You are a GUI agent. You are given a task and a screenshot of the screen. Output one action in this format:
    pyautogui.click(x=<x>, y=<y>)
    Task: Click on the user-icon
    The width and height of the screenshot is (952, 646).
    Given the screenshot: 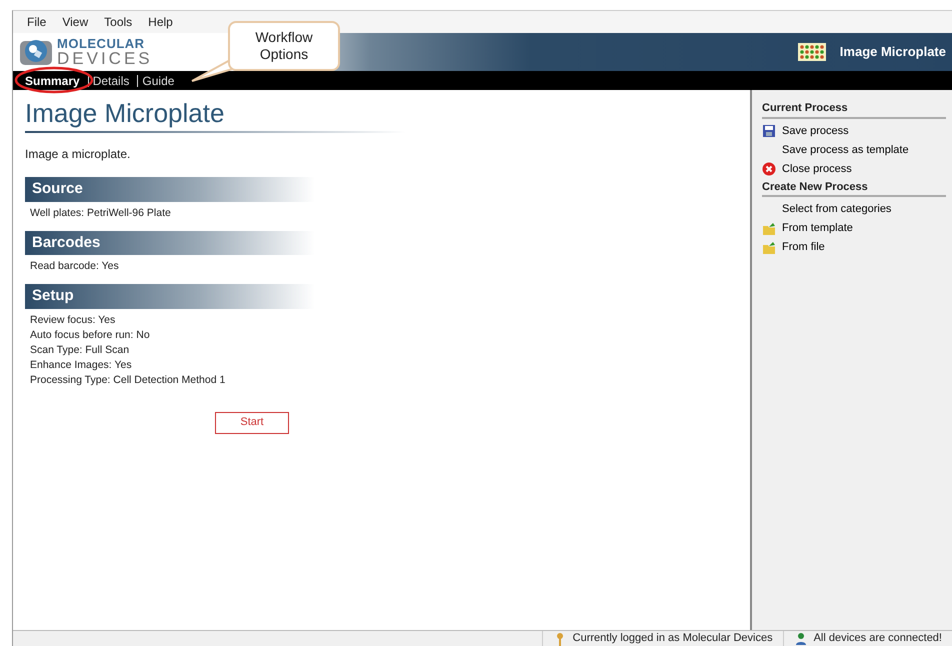 What is the action you would take?
    pyautogui.click(x=801, y=639)
    